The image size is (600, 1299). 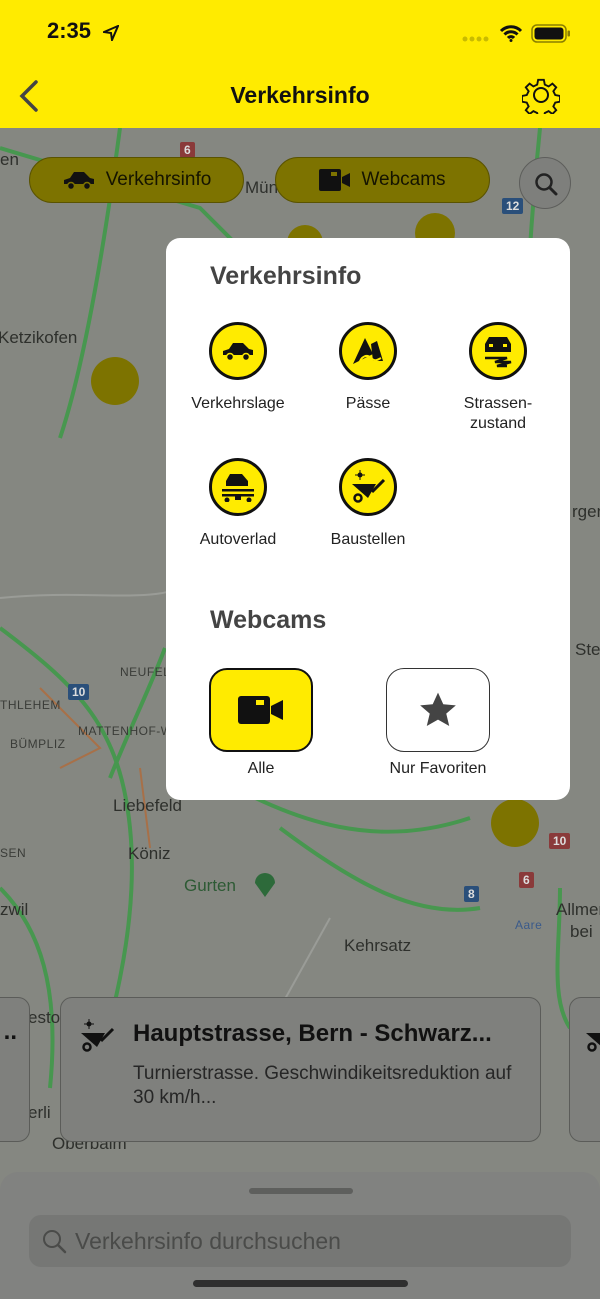 I want to click on category-verkehrslage: Verkehrslage, so click(x=238, y=368).